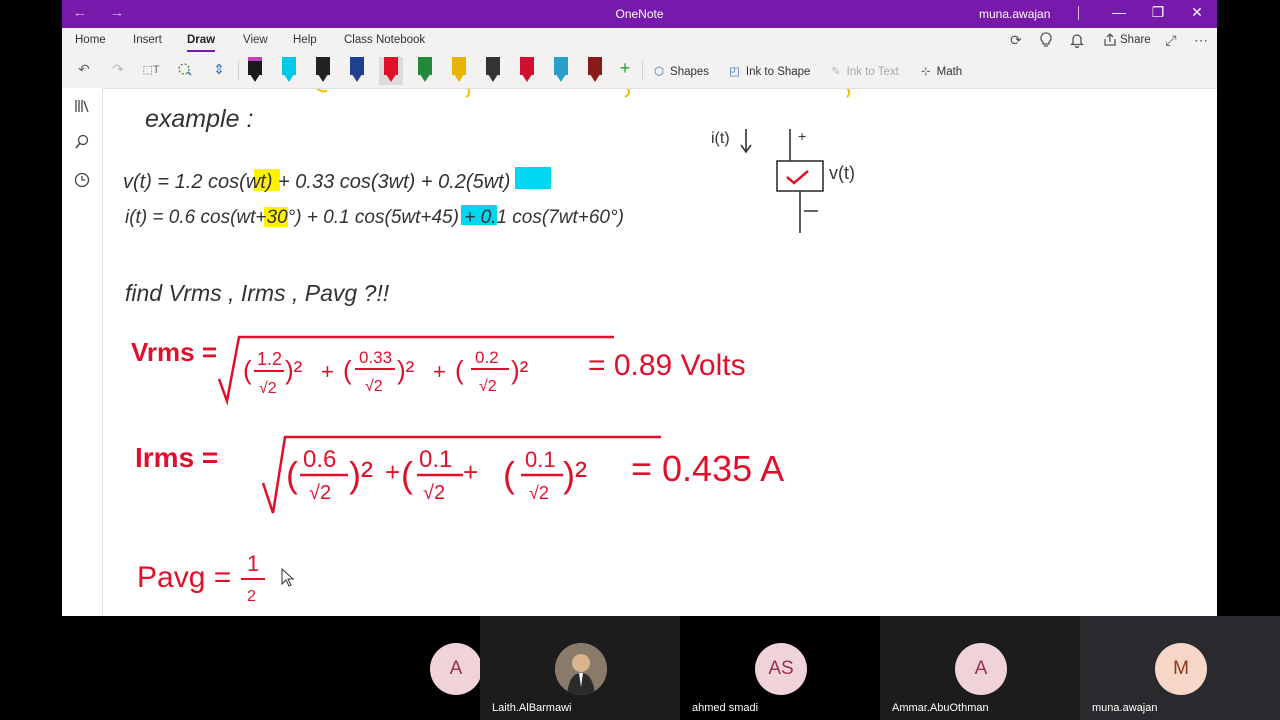 This screenshot has height=720, width=1280. I want to click on share-icon, so click(1110, 41).